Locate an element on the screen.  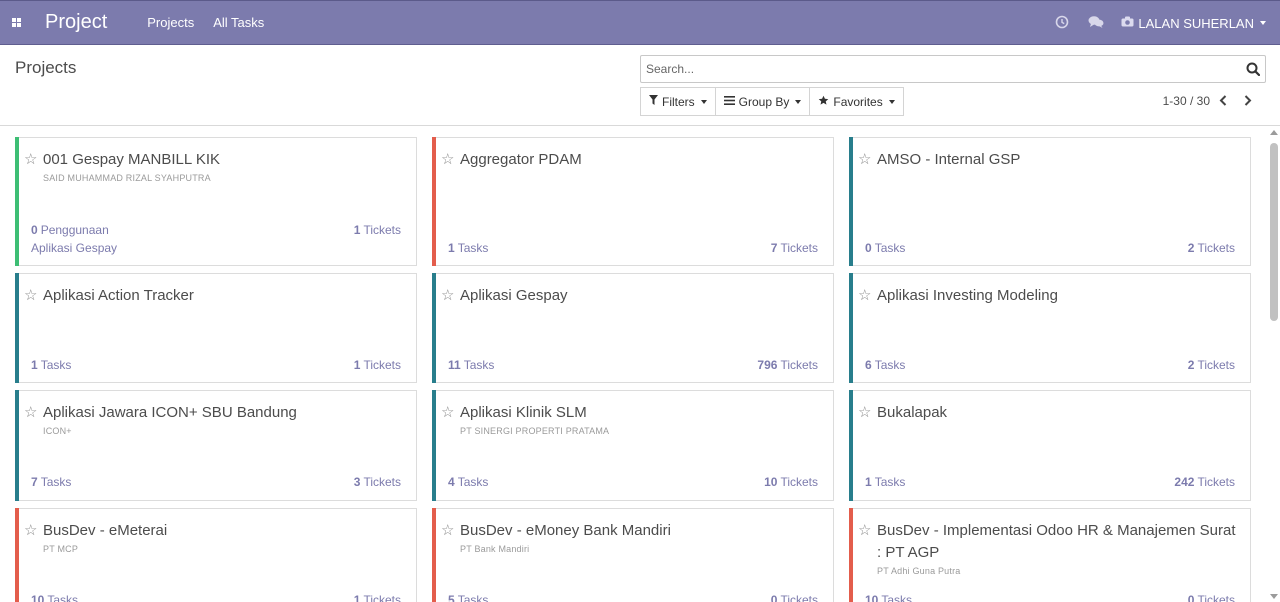
project-tasks: 7 Tasks is located at coordinates (51, 482).